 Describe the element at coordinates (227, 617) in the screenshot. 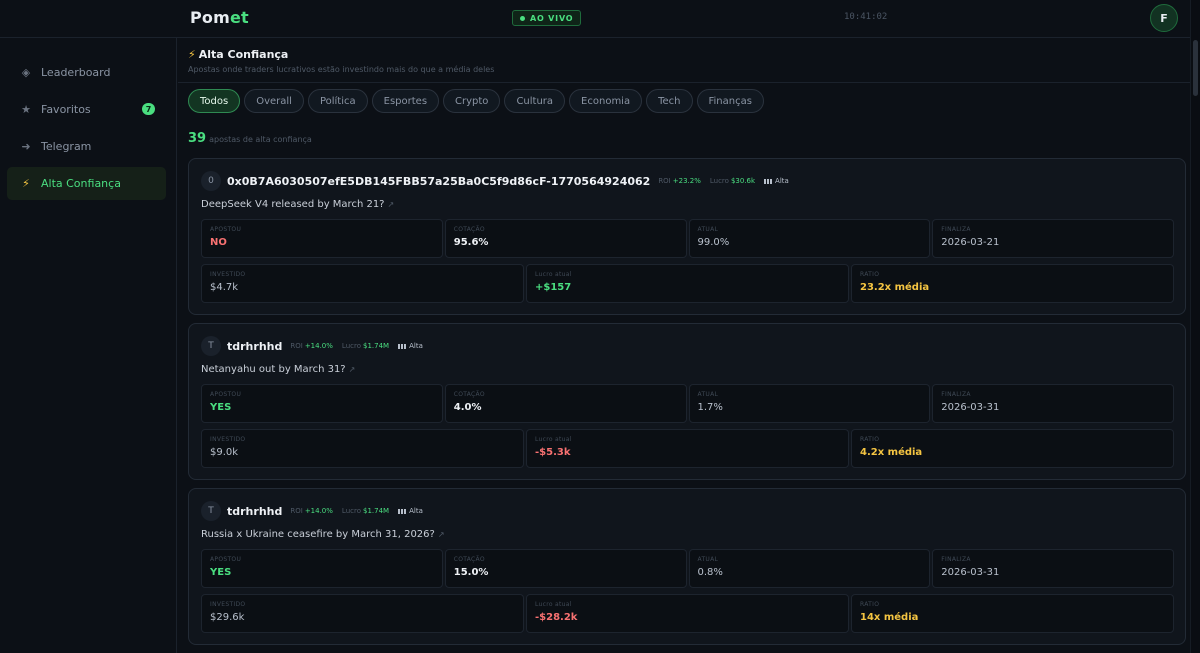

I see `investido-value: $29.6k` at that location.